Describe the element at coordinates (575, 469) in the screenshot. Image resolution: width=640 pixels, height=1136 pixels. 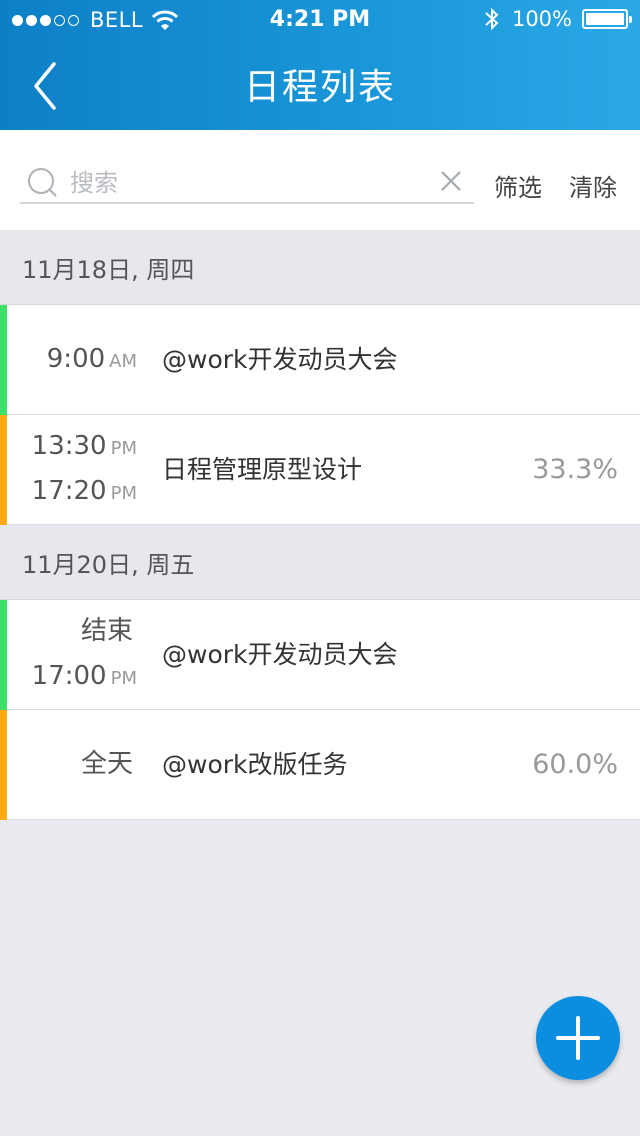
I see `progress-percent: 33.3%` at that location.